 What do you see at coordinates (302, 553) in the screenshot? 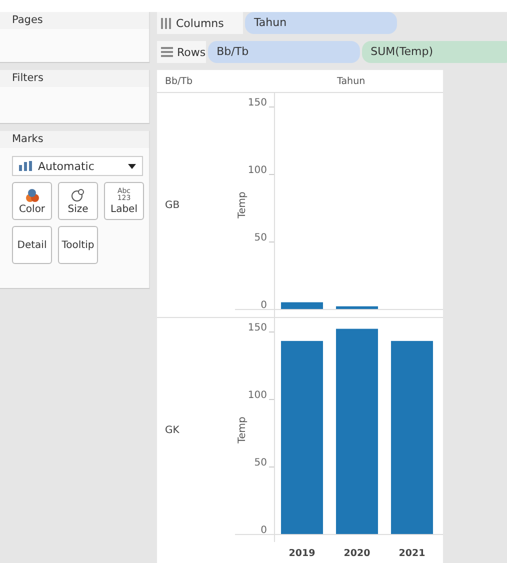
I see `category-label: 2019` at bounding box center [302, 553].